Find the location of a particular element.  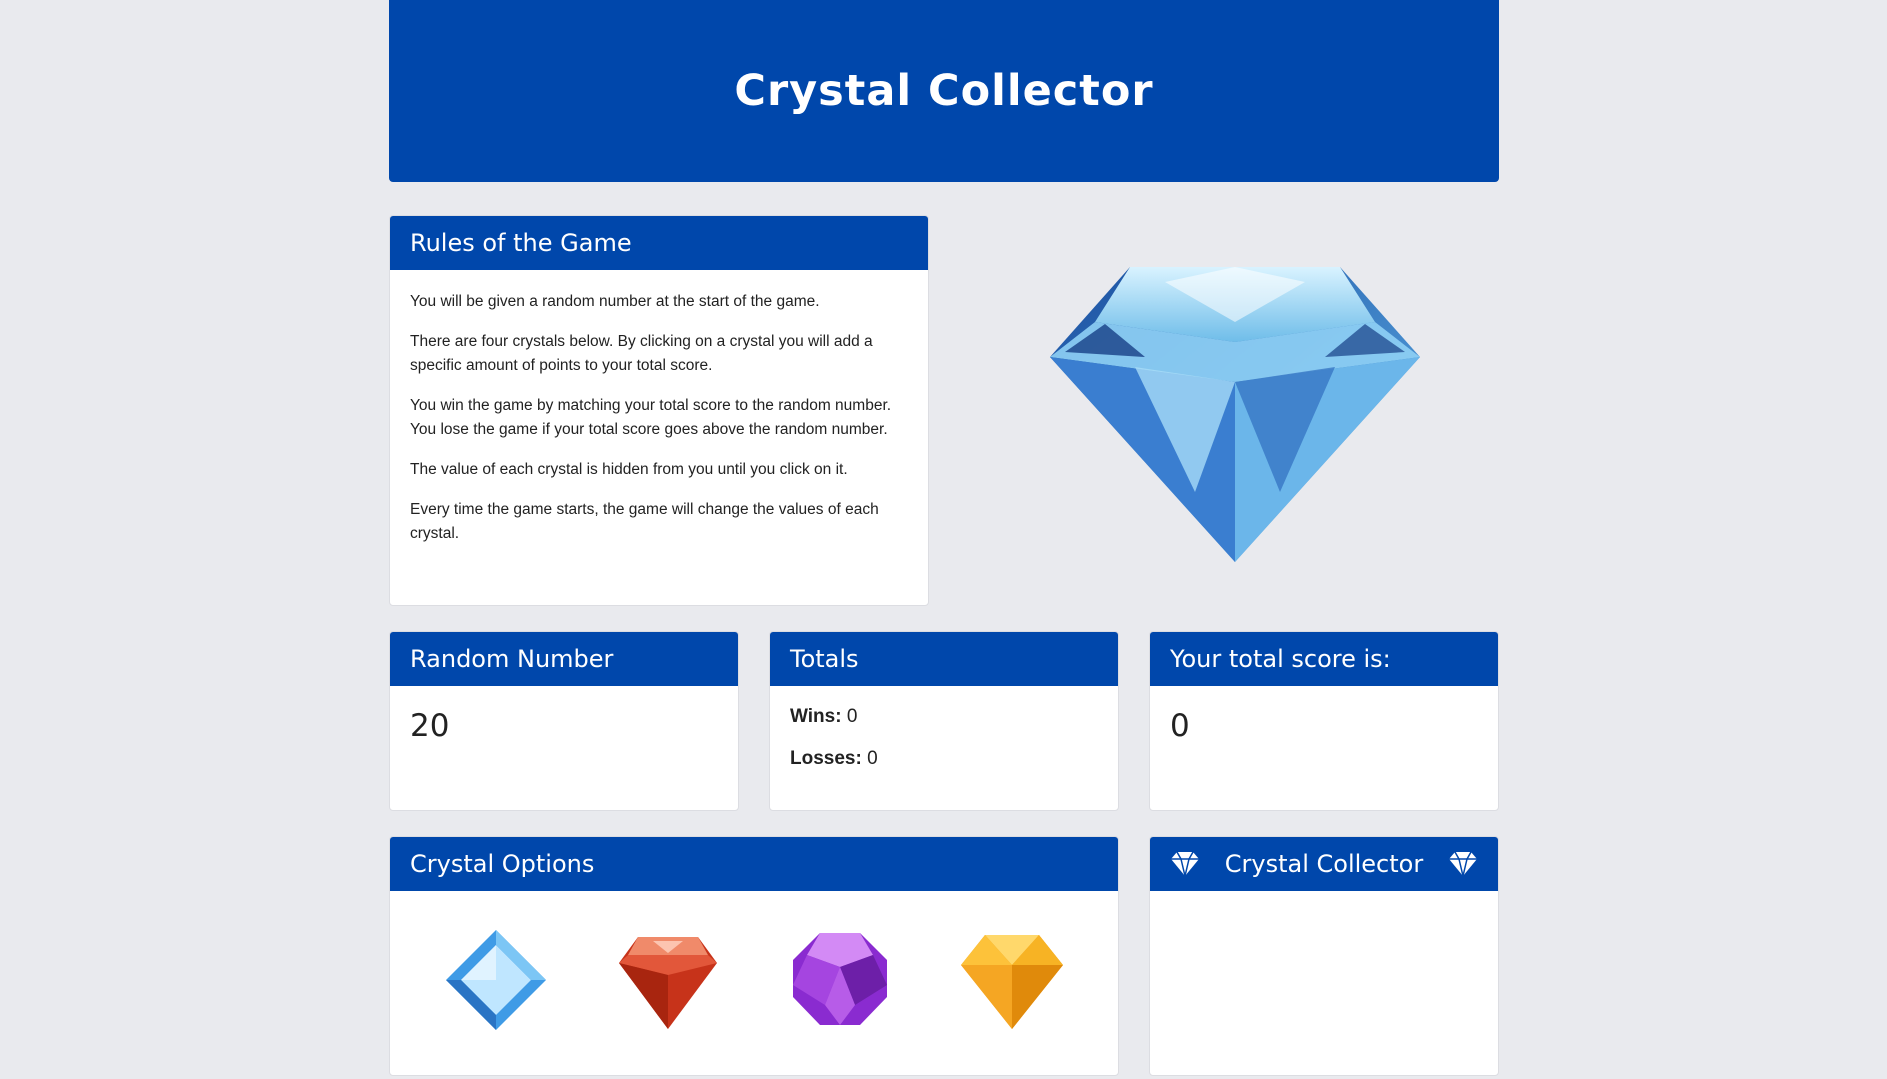

yellow-crystal-icon is located at coordinates (1012, 980).